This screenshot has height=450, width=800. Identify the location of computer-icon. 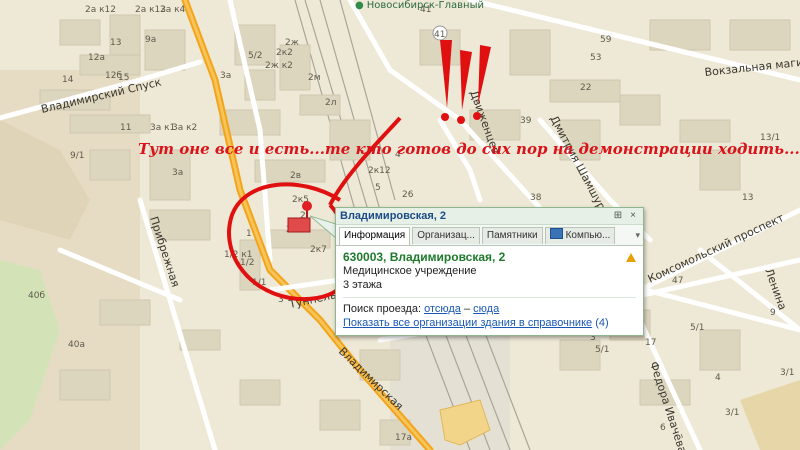
(556, 233).